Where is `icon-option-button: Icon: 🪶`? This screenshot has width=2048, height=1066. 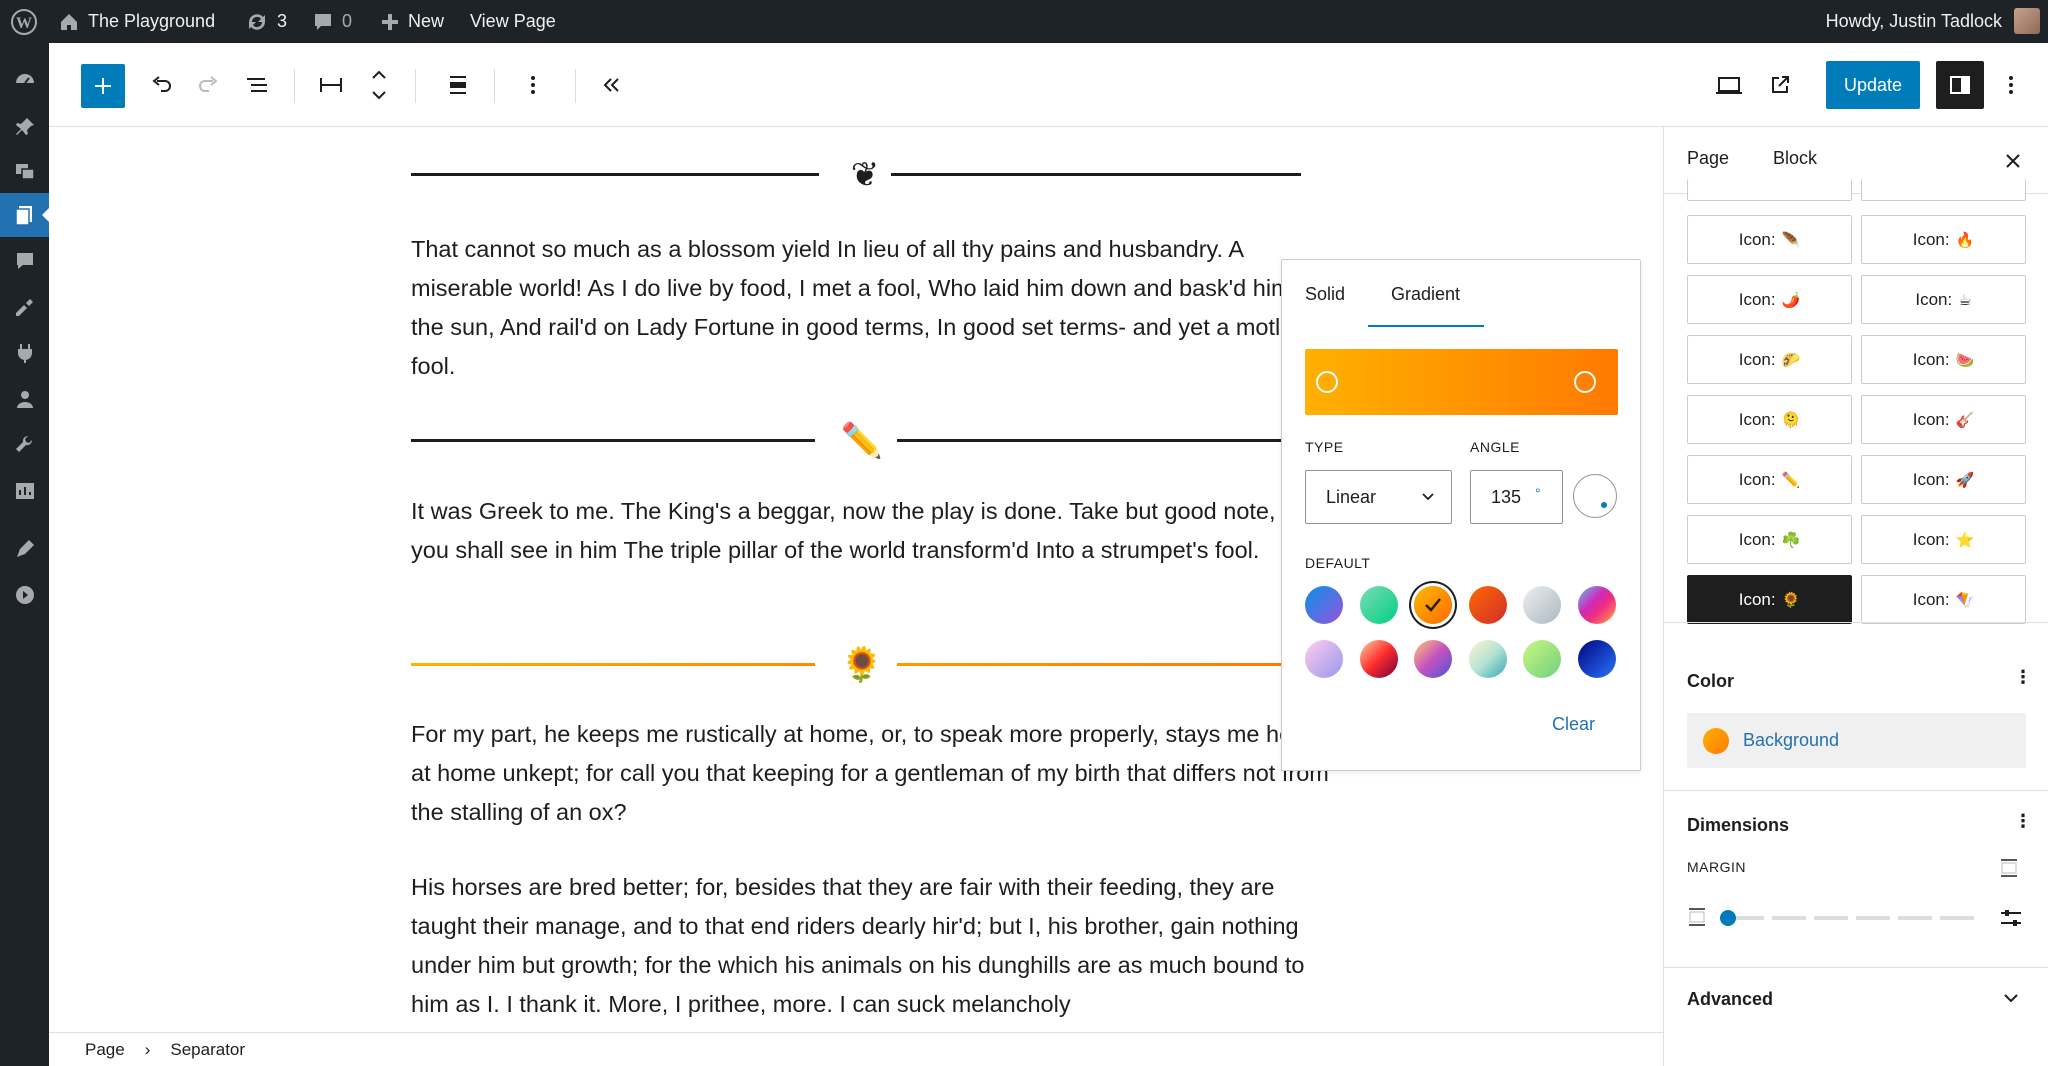 icon-option-button: Icon: 🪶 is located at coordinates (1769, 239).